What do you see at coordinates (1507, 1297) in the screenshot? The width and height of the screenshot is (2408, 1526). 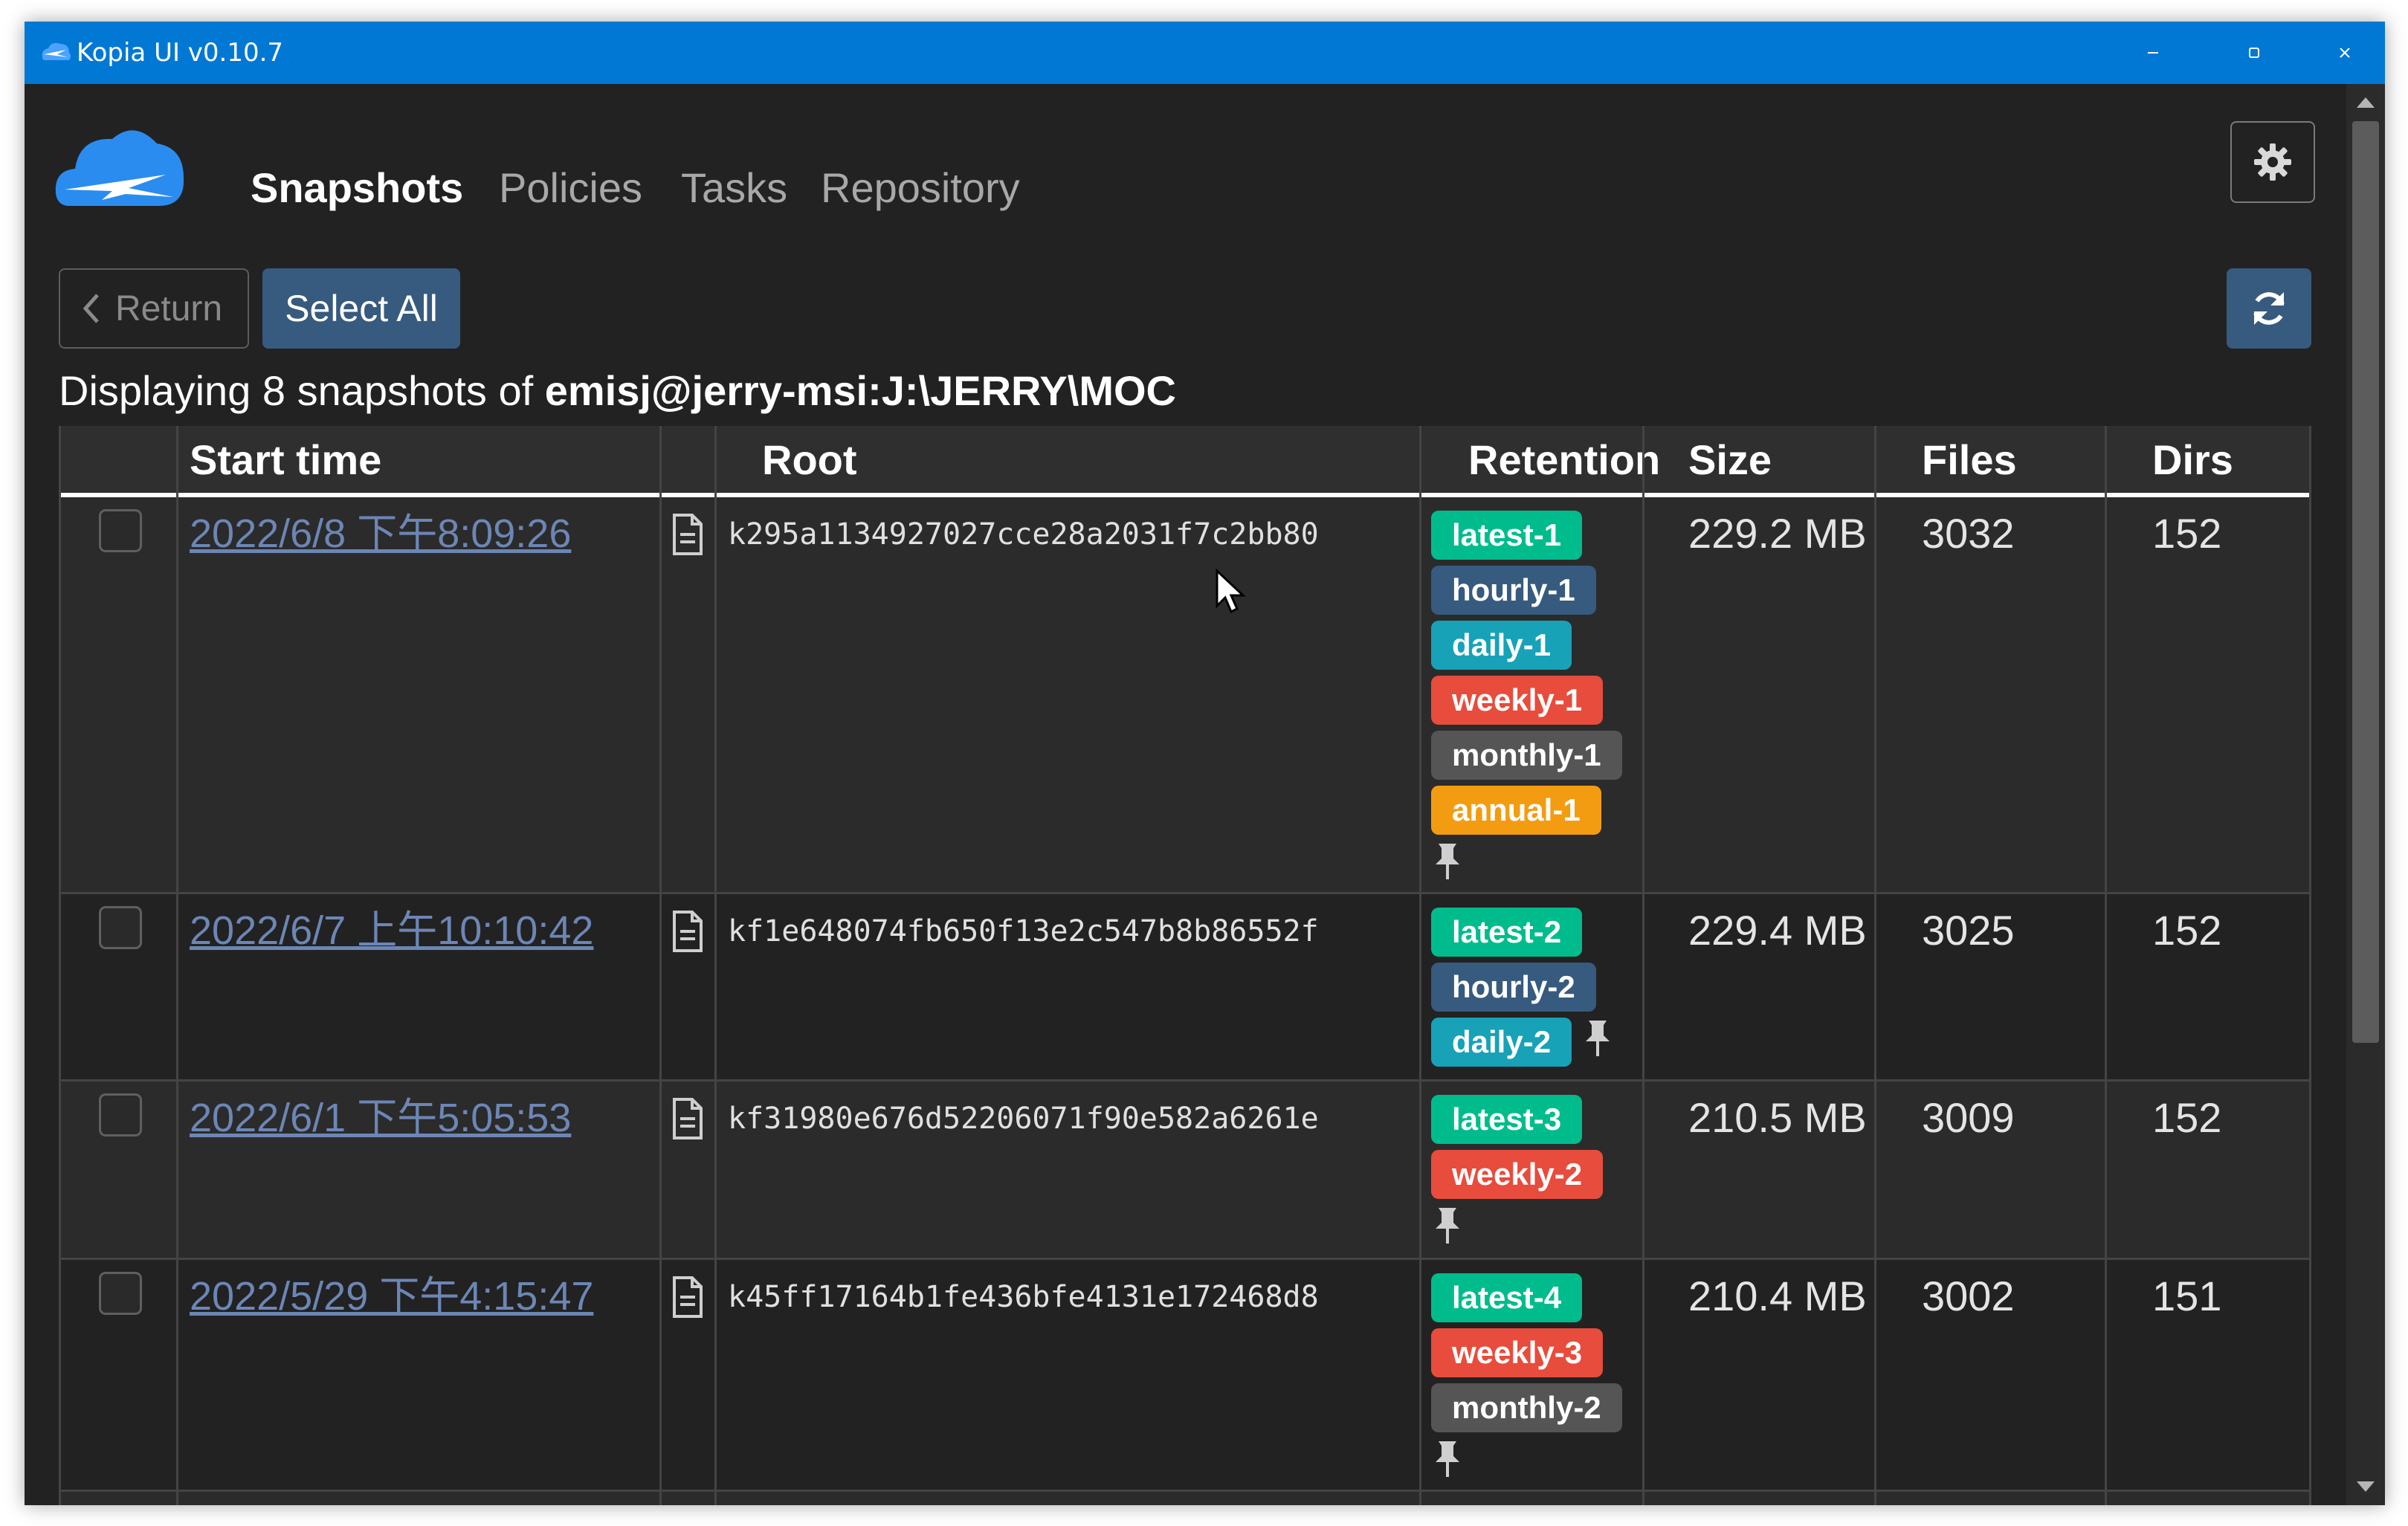 I see `retention-badge: latest-4` at bounding box center [1507, 1297].